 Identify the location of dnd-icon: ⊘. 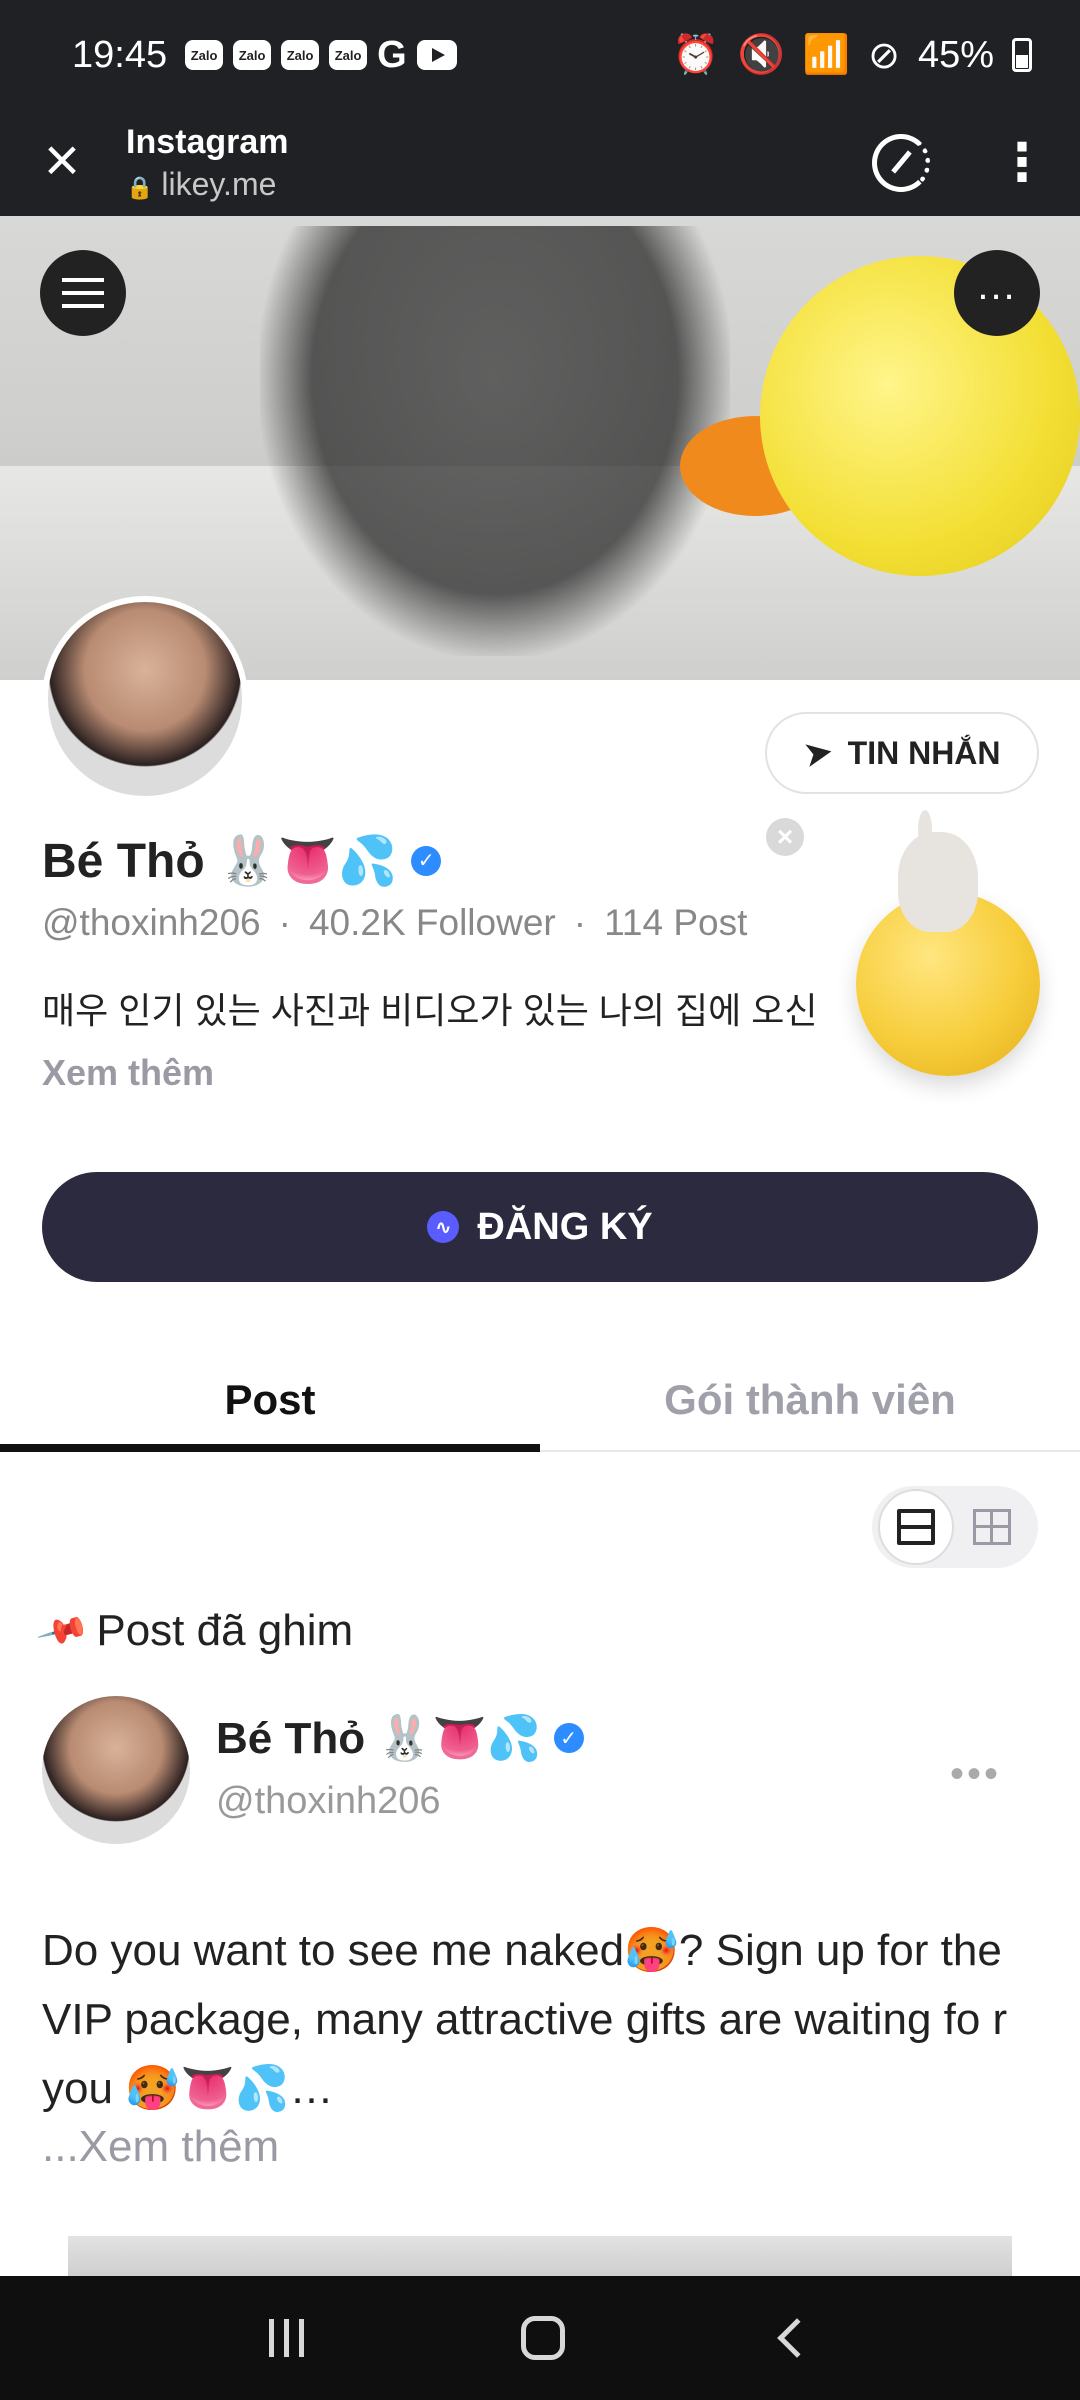
(884, 55).